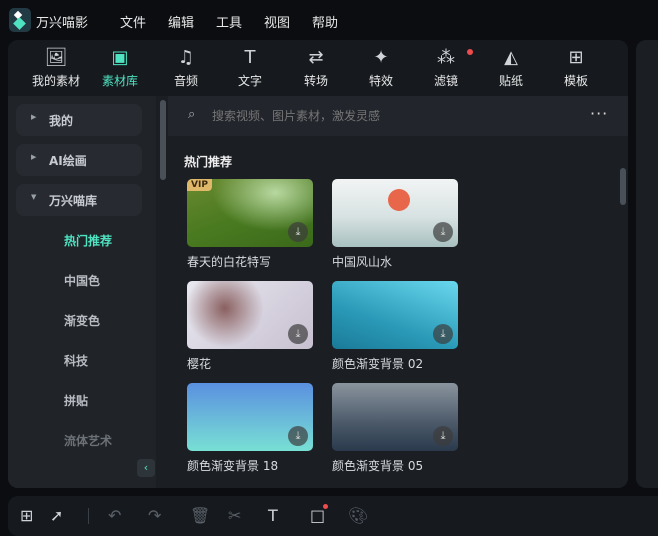  Describe the element at coordinates (511, 57) in the screenshot. I see `sticker-icon: ◭` at that location.